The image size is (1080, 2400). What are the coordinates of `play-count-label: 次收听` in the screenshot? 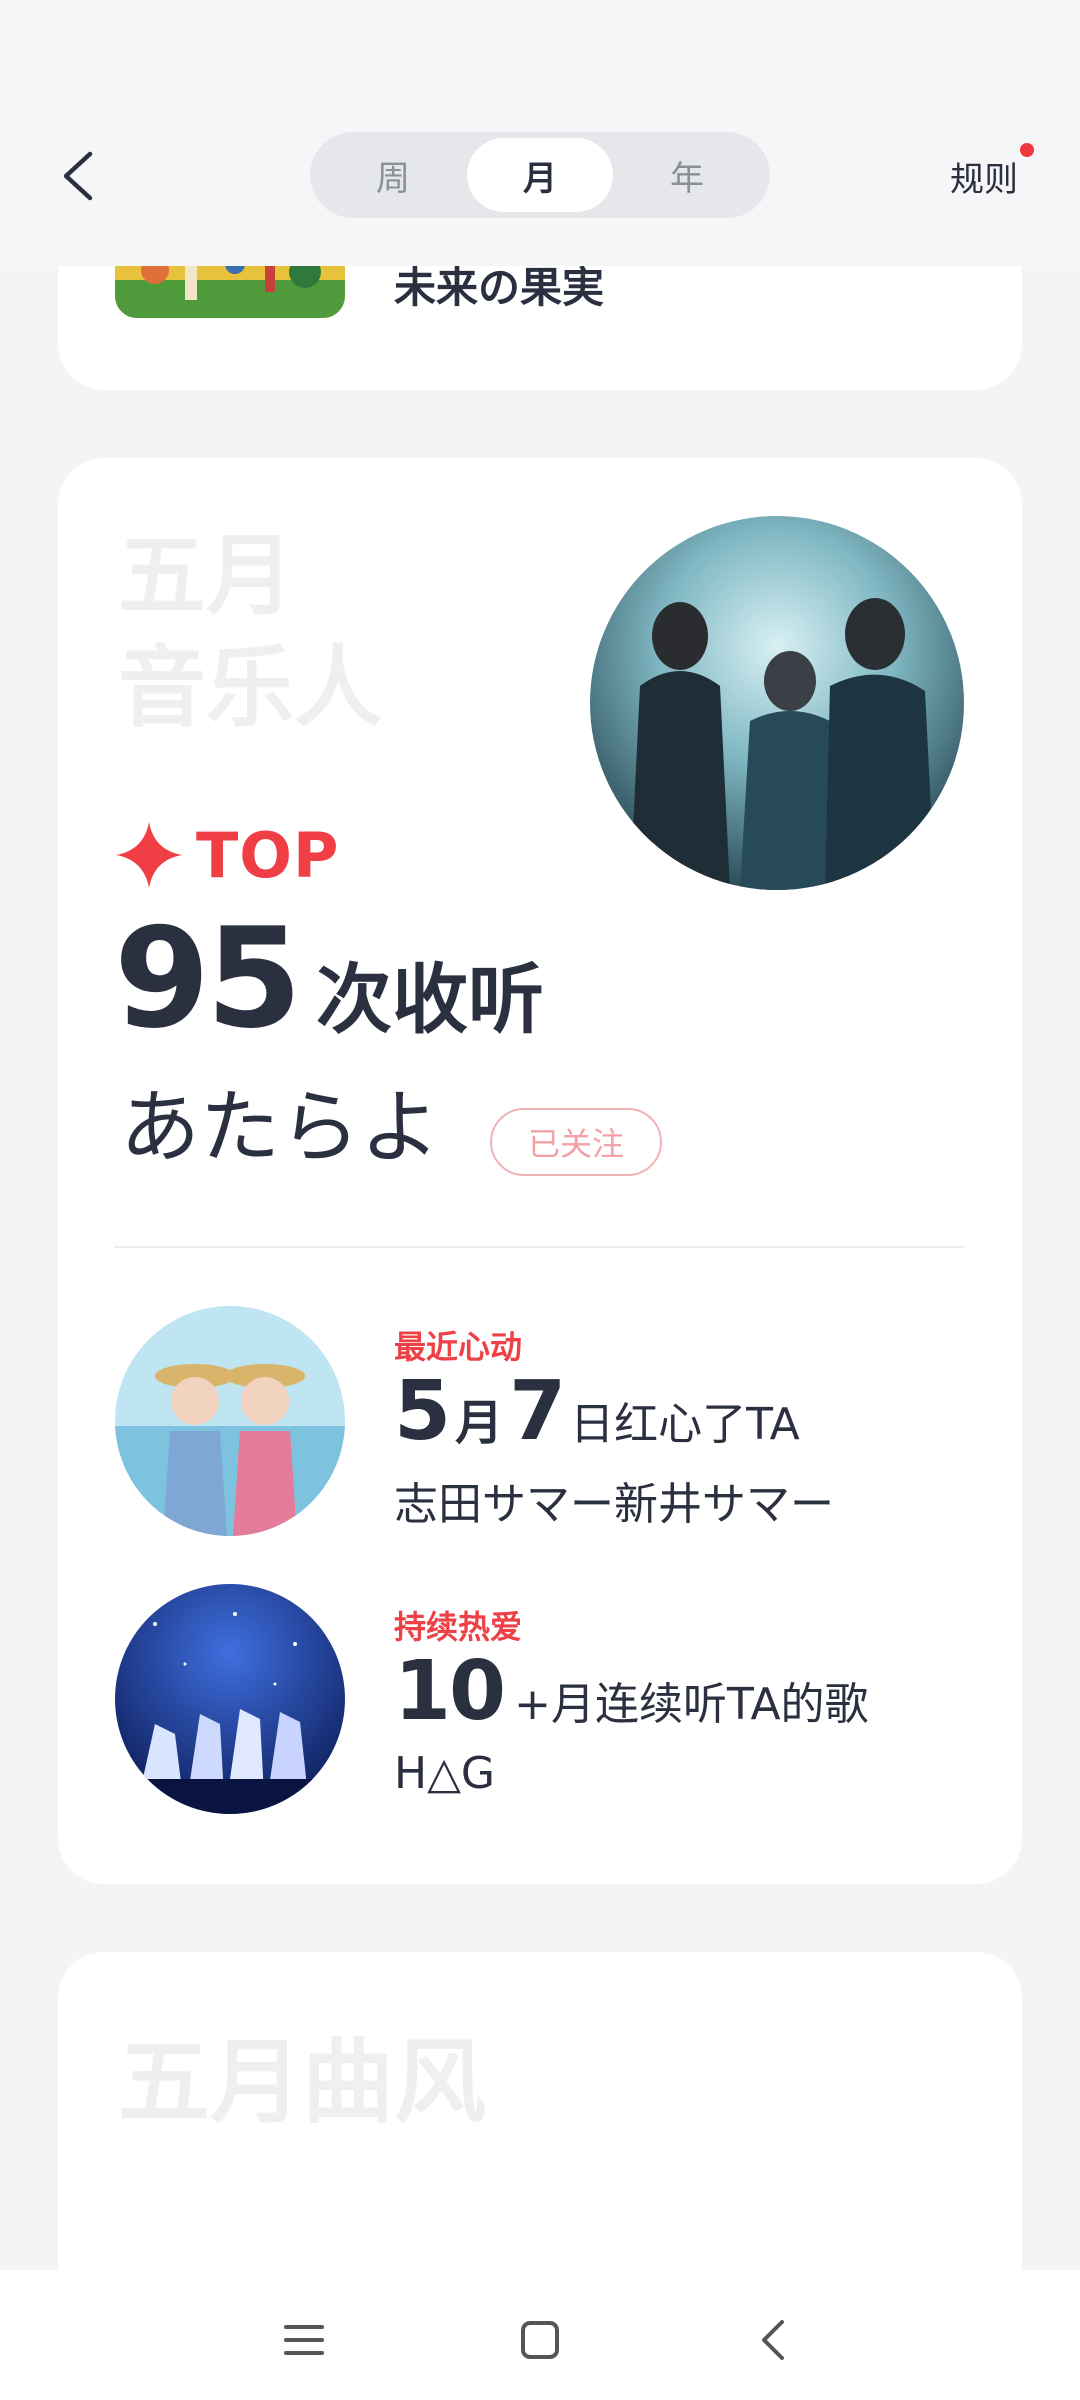 It's located at (430, 999).